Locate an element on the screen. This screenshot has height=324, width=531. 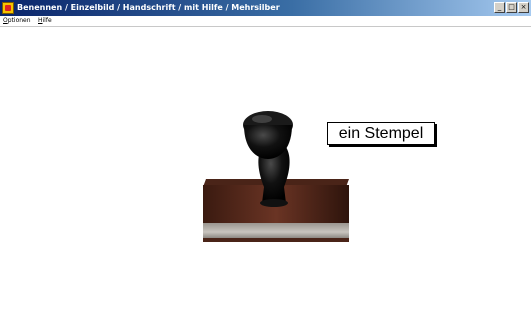
window-controls: _ □ × is located at coordinates (511, 7).